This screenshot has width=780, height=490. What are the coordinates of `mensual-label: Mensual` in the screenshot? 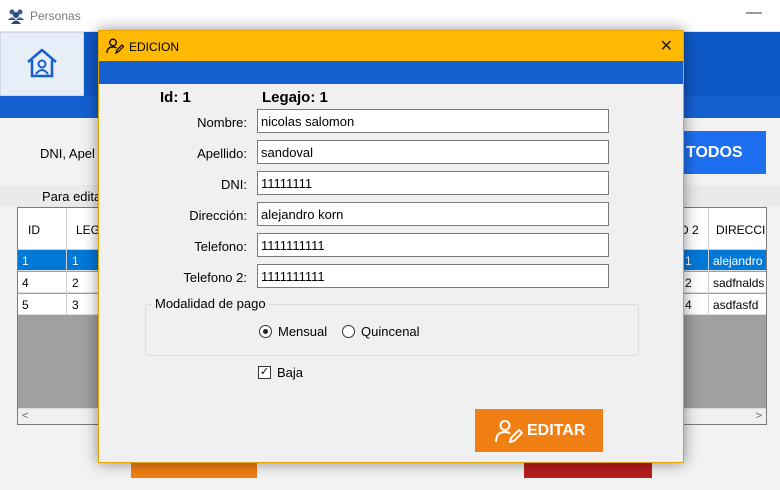 It's located at (303, 331).